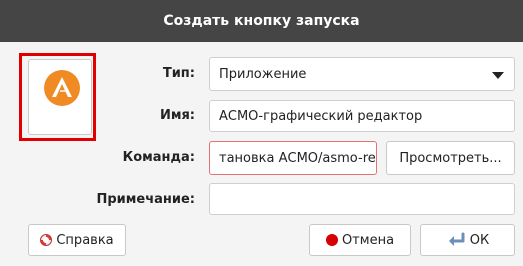 The height and width of the screenshot is (266, 523). What do you see at coordinates (158, 157) in the screenshot?
I see `command-label: Команда:` at bounding box center [158, 157].